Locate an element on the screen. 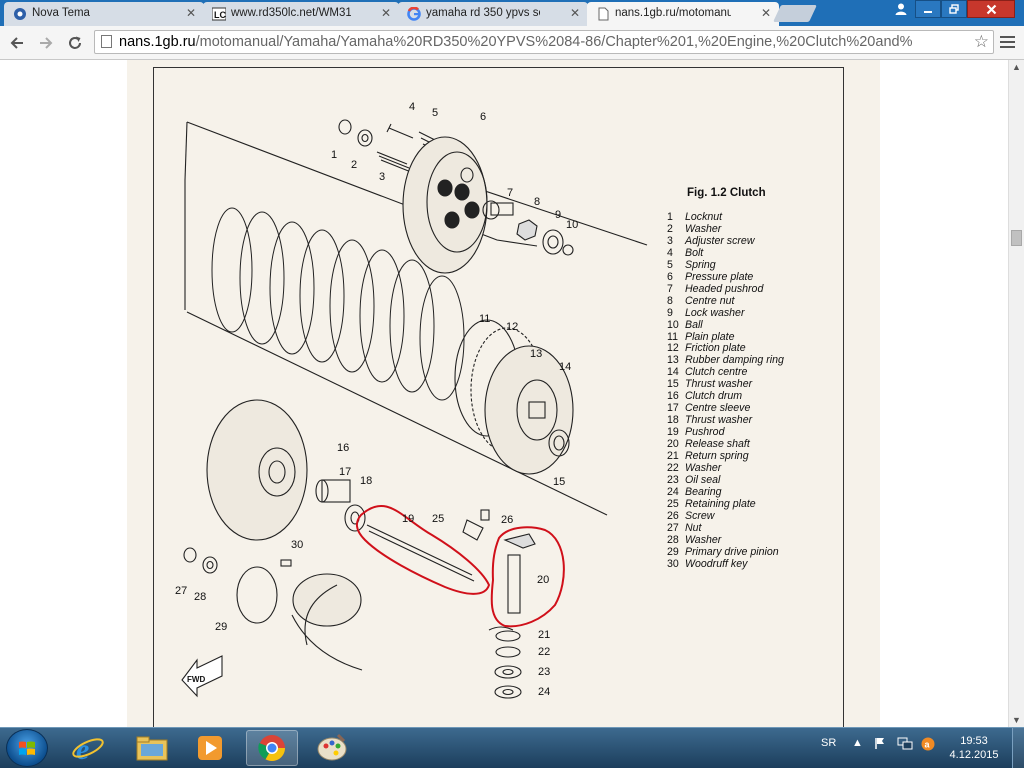 Image resolution: width=1024 pixels, height=771 pixels. svg-text: 10 is located at coordinates (572, 225).